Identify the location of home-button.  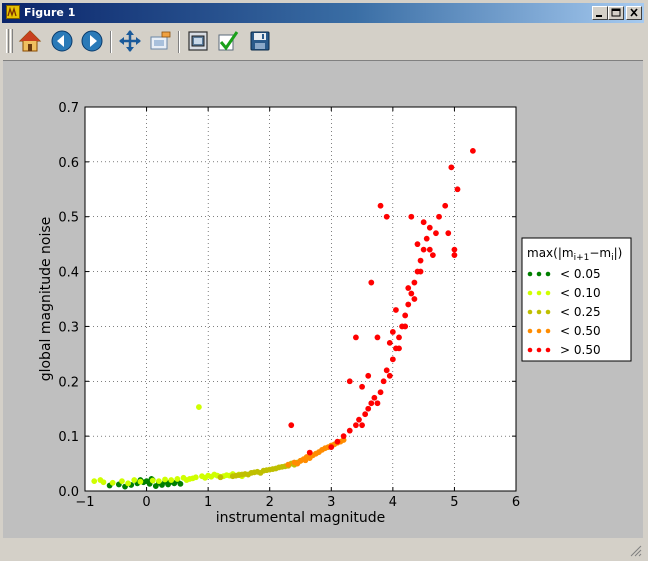
(30, 41).